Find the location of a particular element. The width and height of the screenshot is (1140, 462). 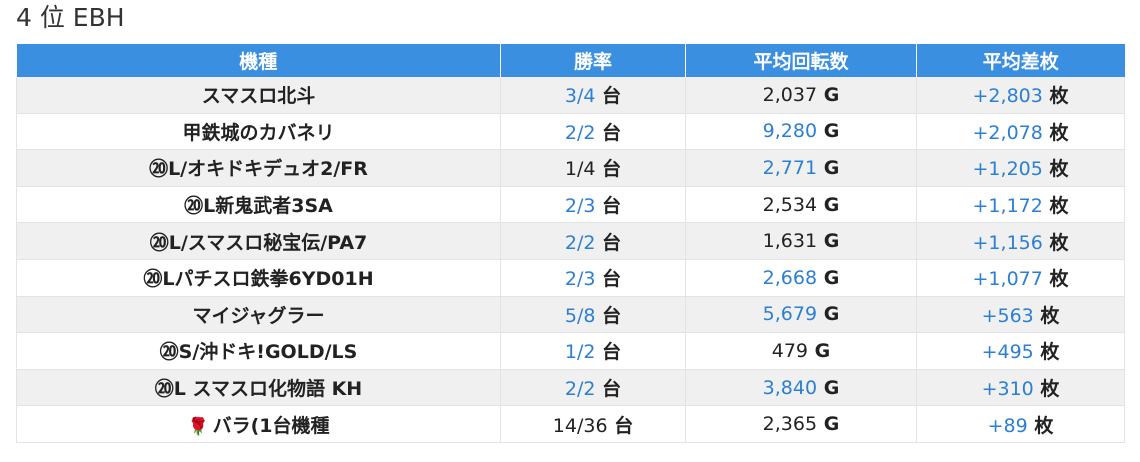

machine-cell: ⑳Lパチスロ鉄拳6YD01H is located at coordinates (258, 278).